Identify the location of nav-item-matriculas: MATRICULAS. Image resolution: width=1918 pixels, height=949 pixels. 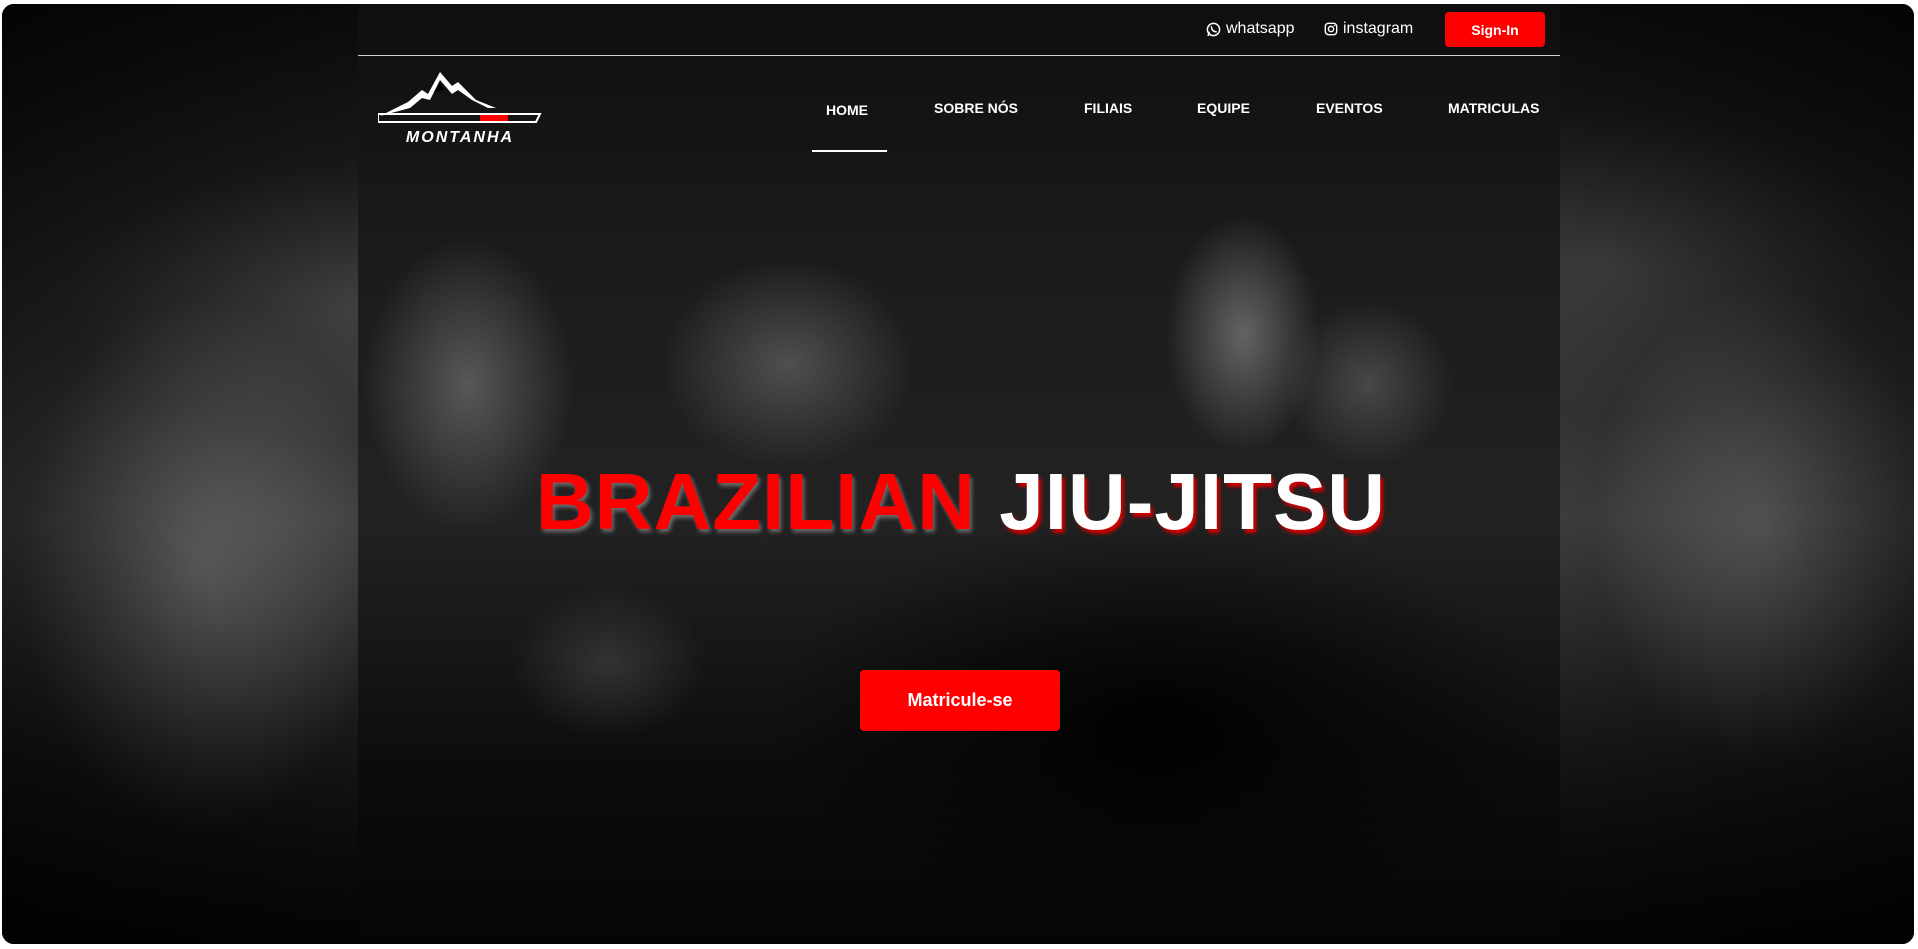
(1494, 108).